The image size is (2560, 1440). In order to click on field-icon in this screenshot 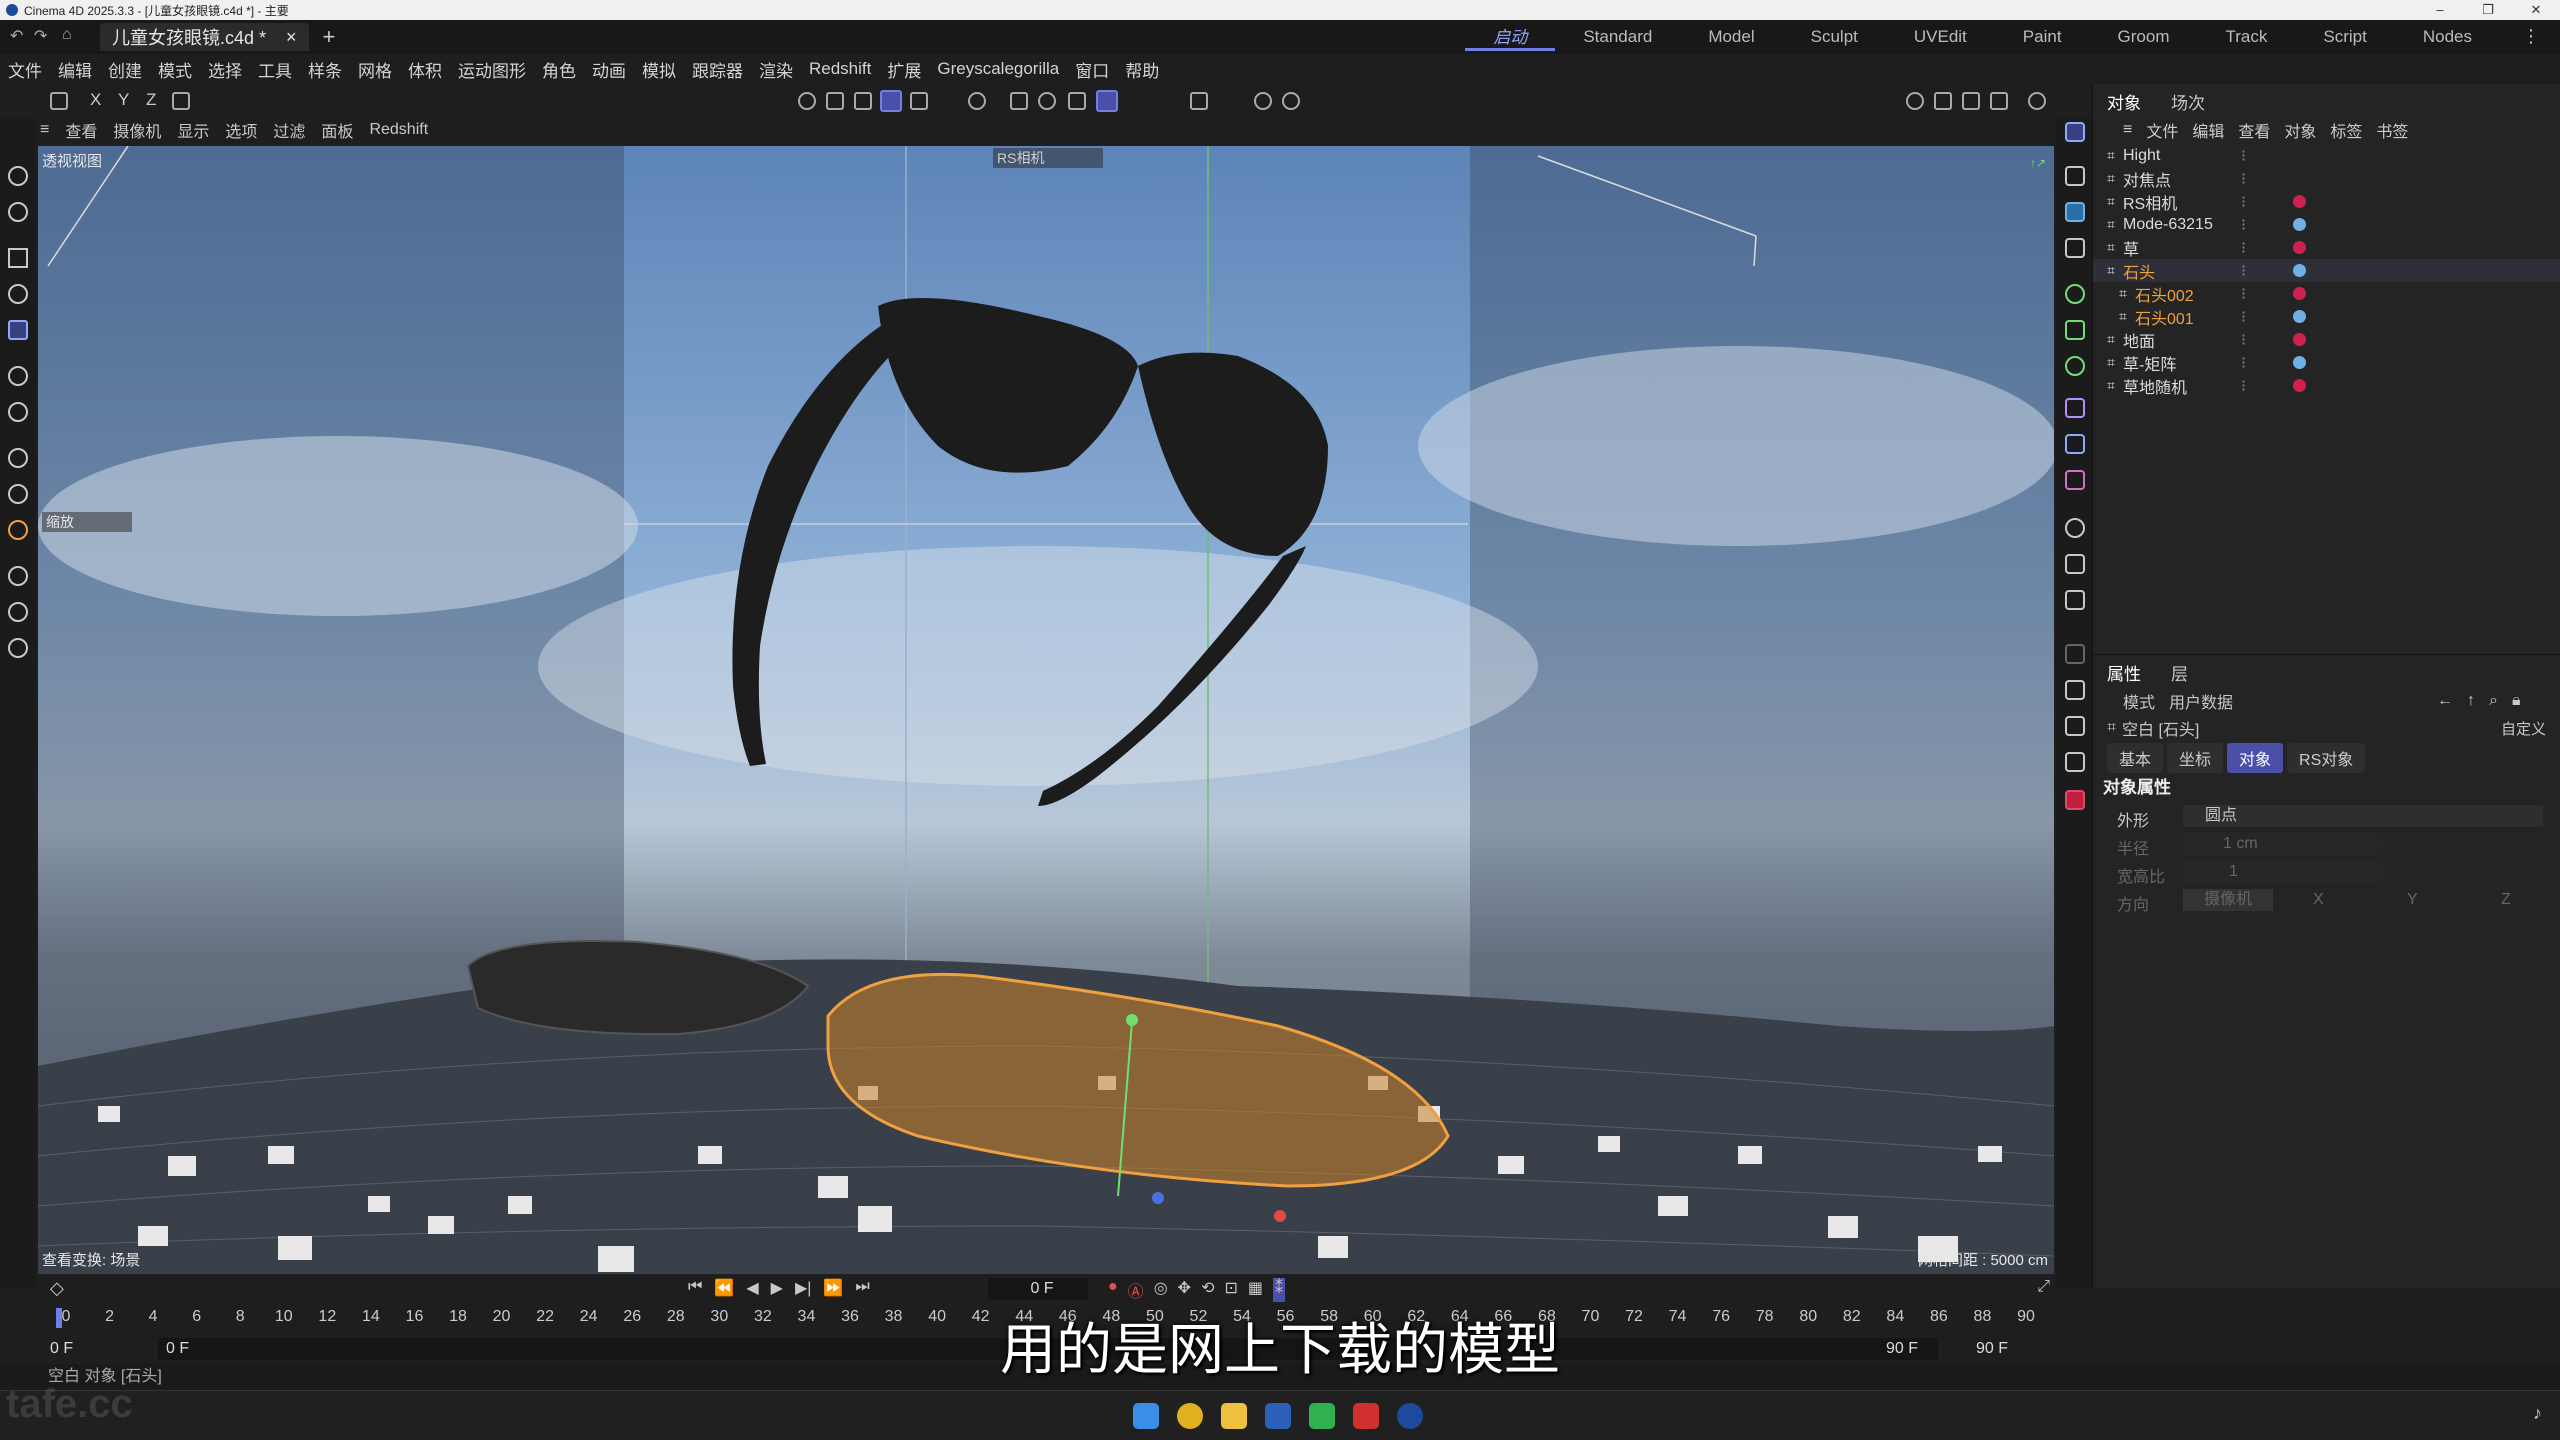, I will do `click(2075, 408)`.